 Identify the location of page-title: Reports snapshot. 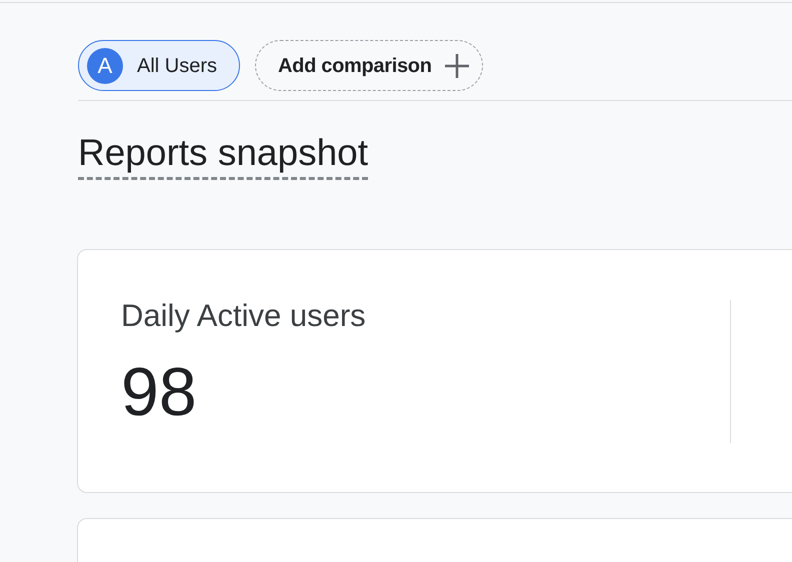
(223, 155).